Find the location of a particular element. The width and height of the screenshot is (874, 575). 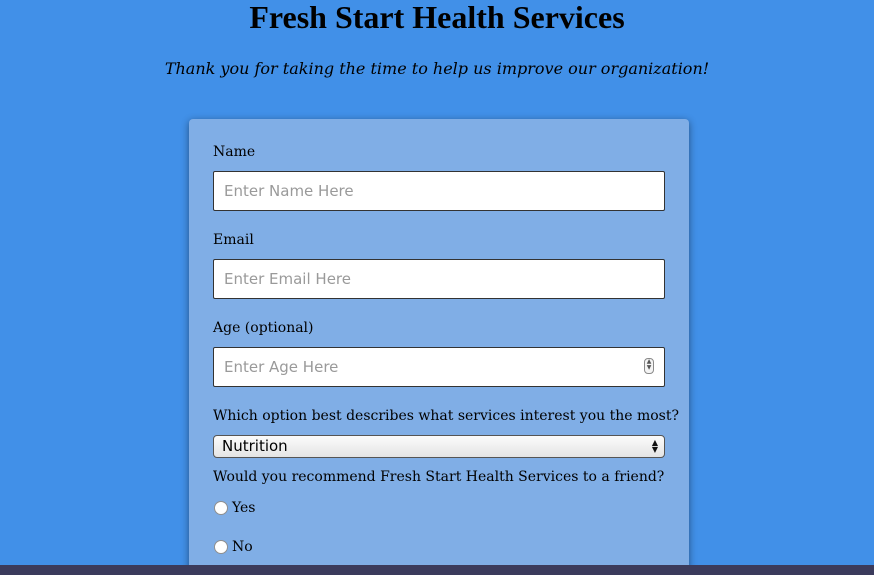

select-arrows-icon: ▲ ▼ is located at coordinates (654, 446).